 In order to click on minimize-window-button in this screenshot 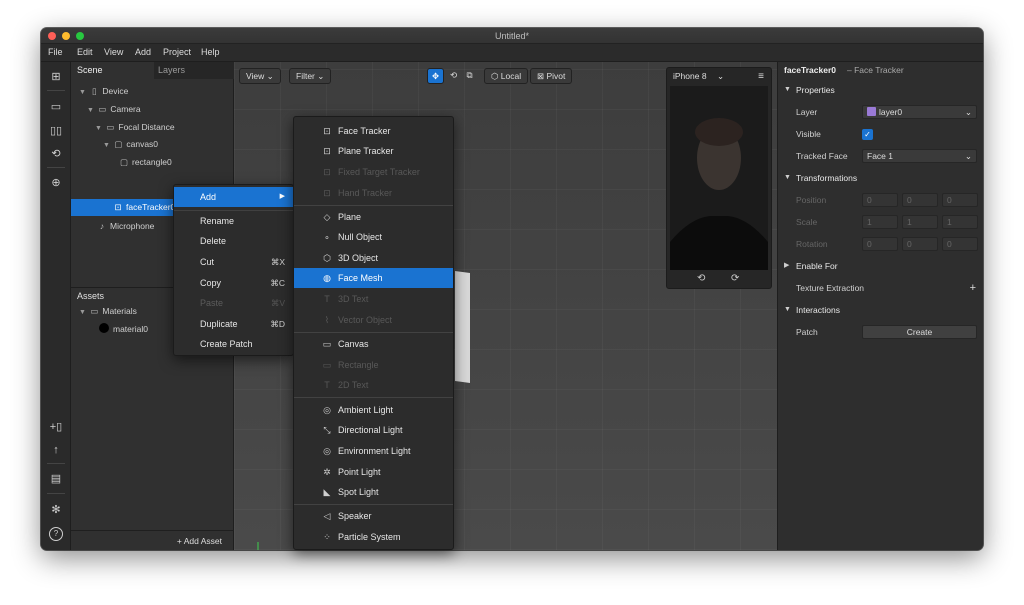, I will do `click(66, 36)`.